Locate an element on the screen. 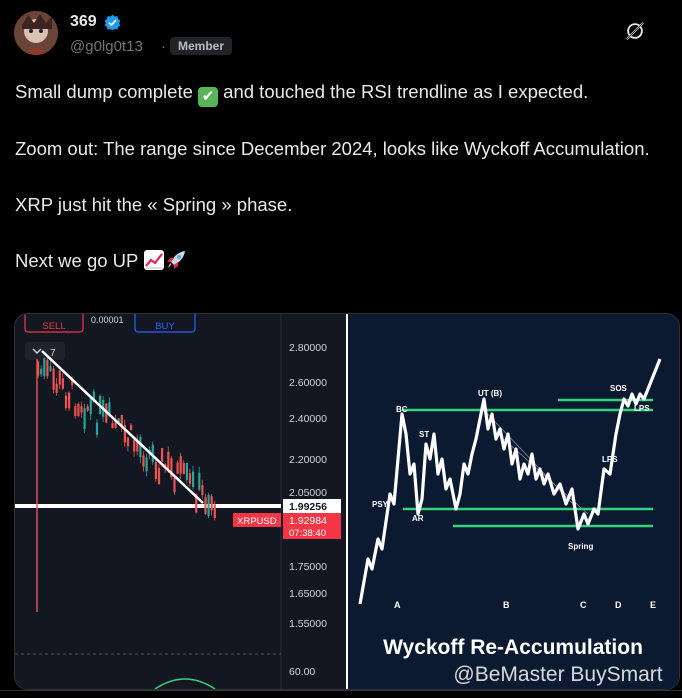  svg-text: 1.65000 is located at coordinates (308, 594).